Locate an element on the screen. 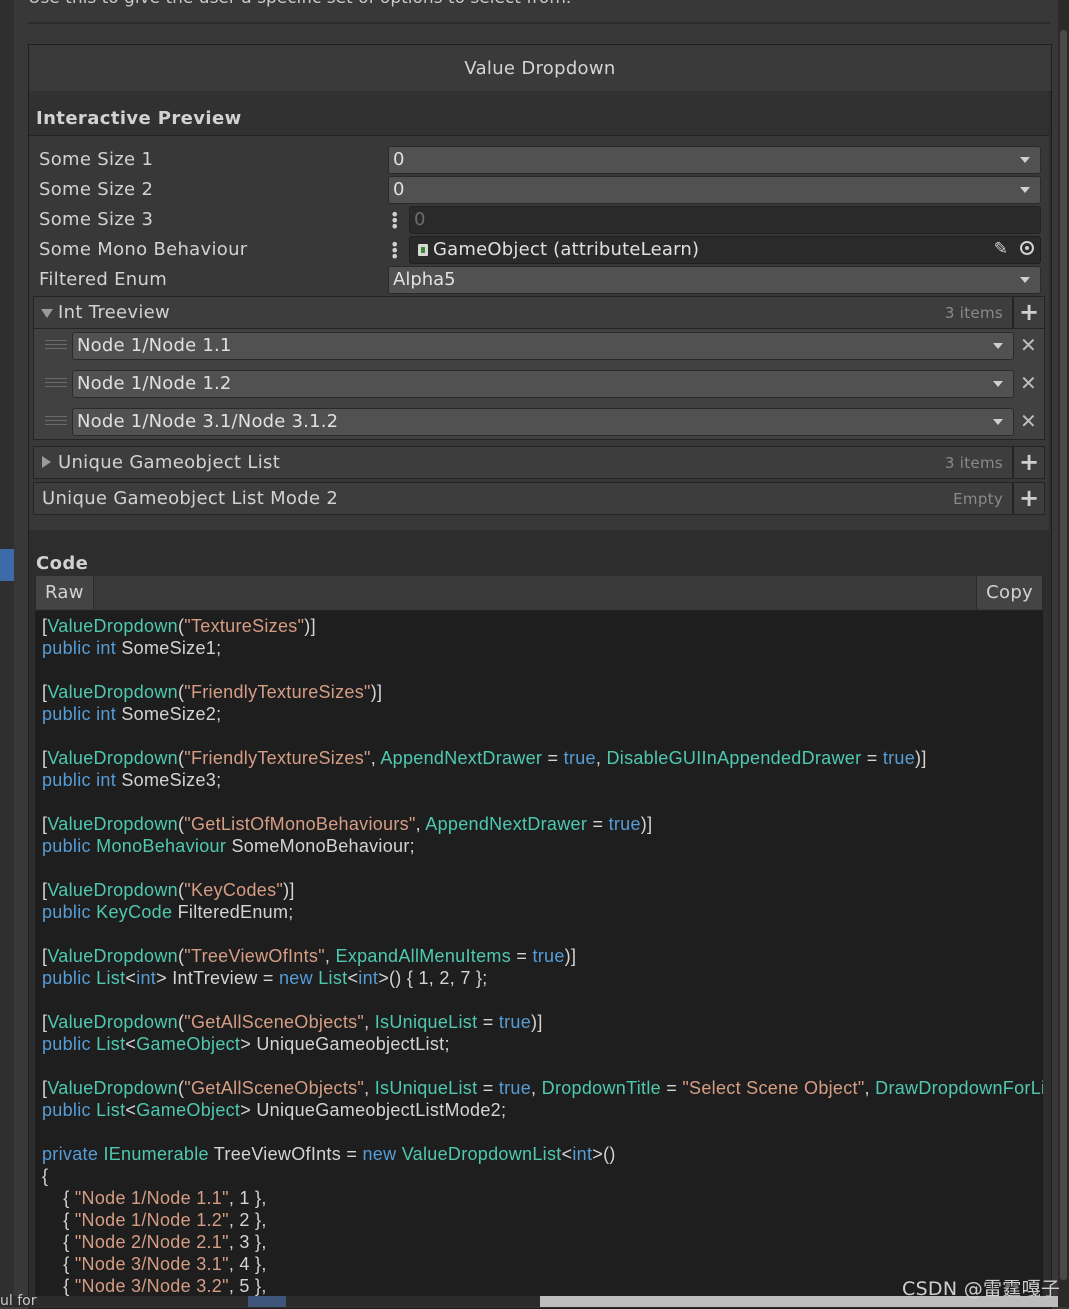  tab-raw: Raw is located at coordinates (64, 592).